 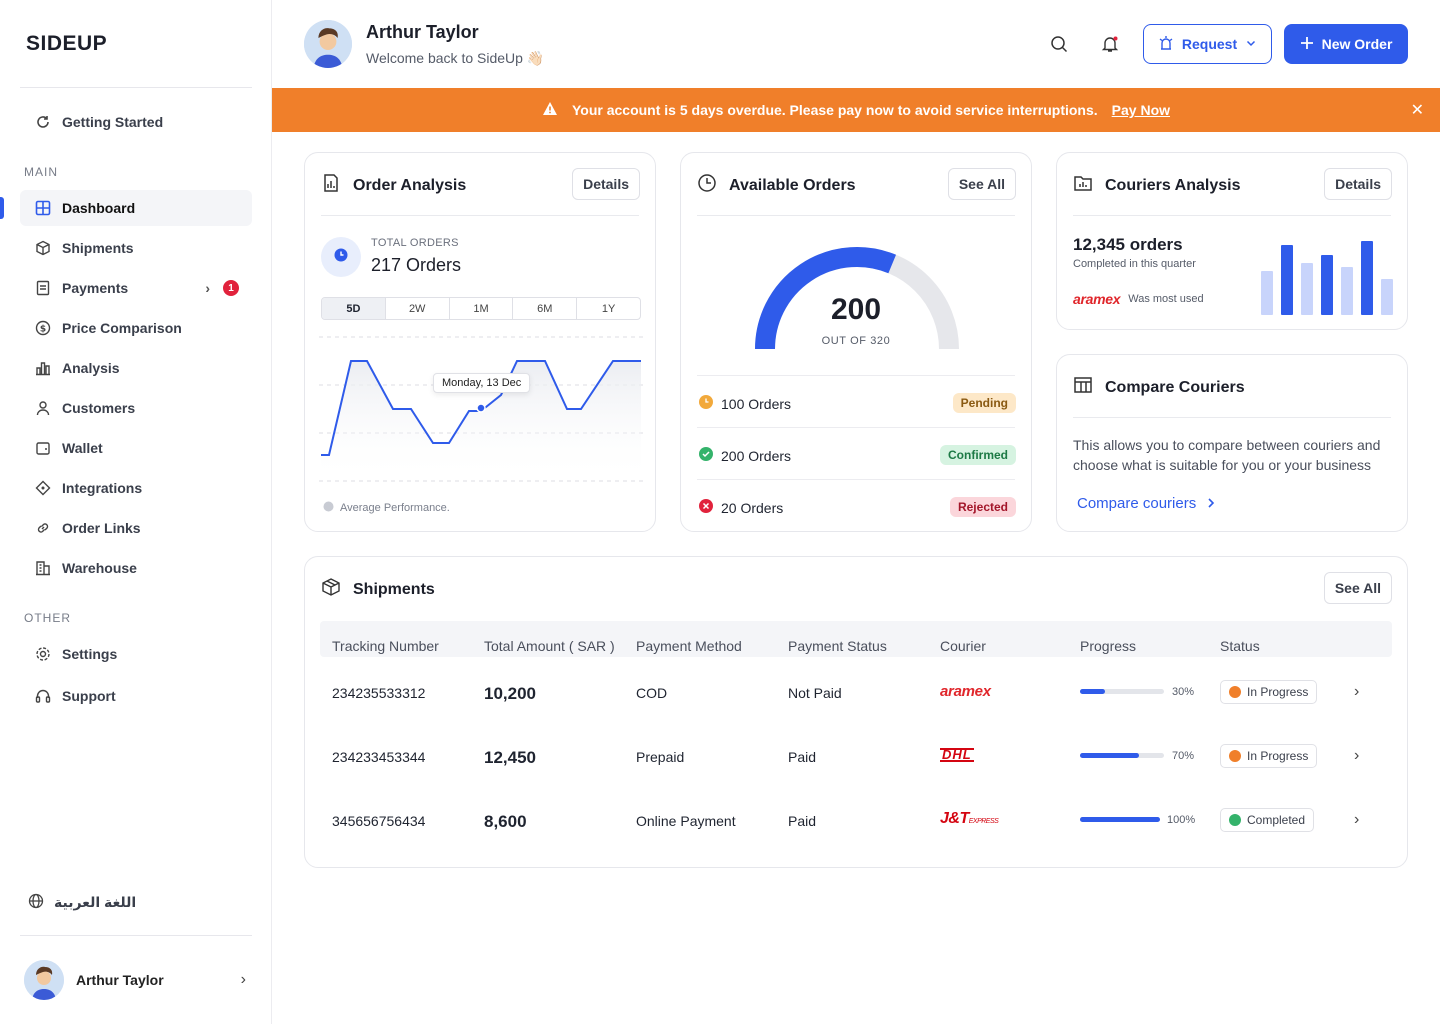 I want to click on sidebar-item-getting-started: Getting Started, so click(x=136, y=122).